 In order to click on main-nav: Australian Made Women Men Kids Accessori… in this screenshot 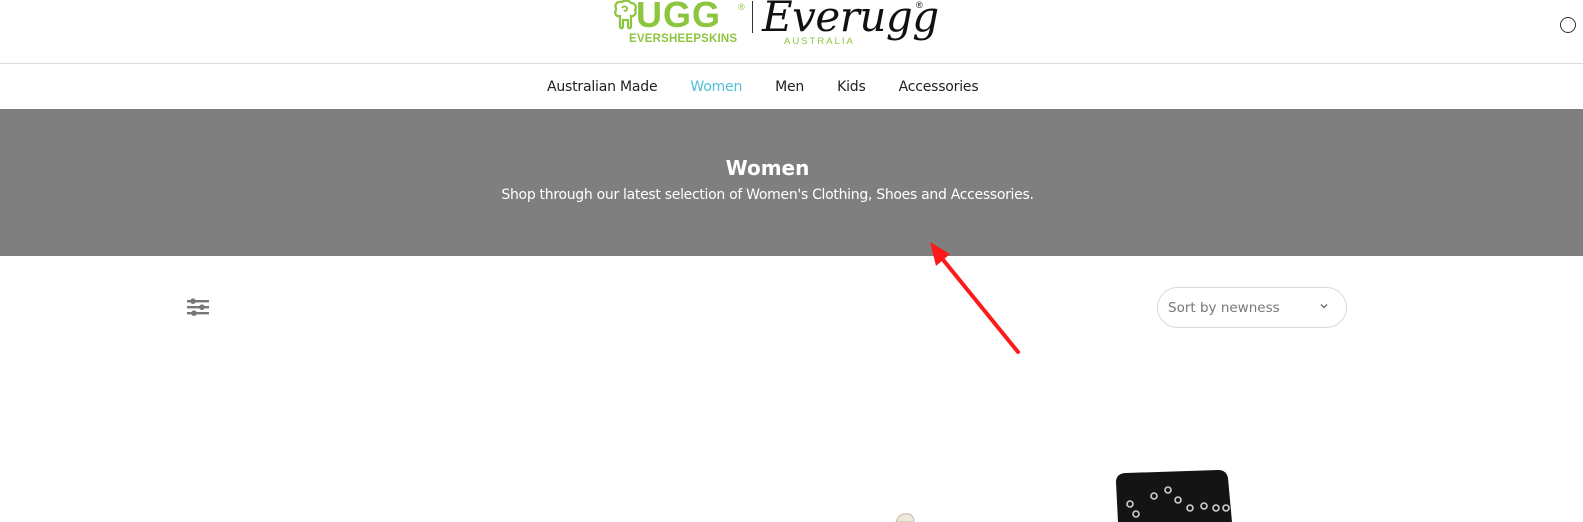, I will do `click(763, 86)`.